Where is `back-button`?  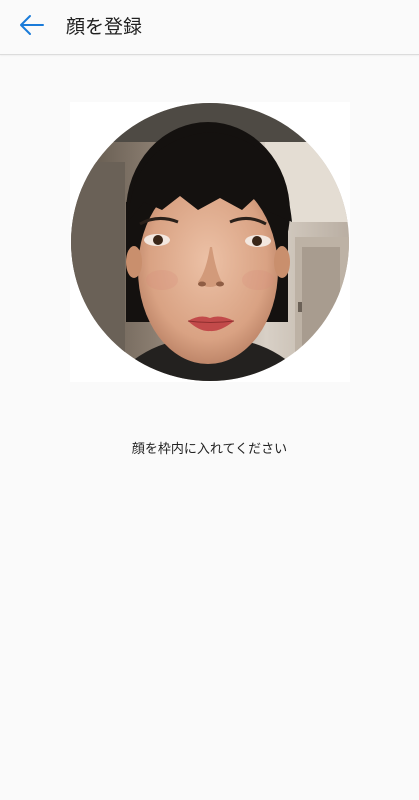
back-button is located at coordinates (32, 27).